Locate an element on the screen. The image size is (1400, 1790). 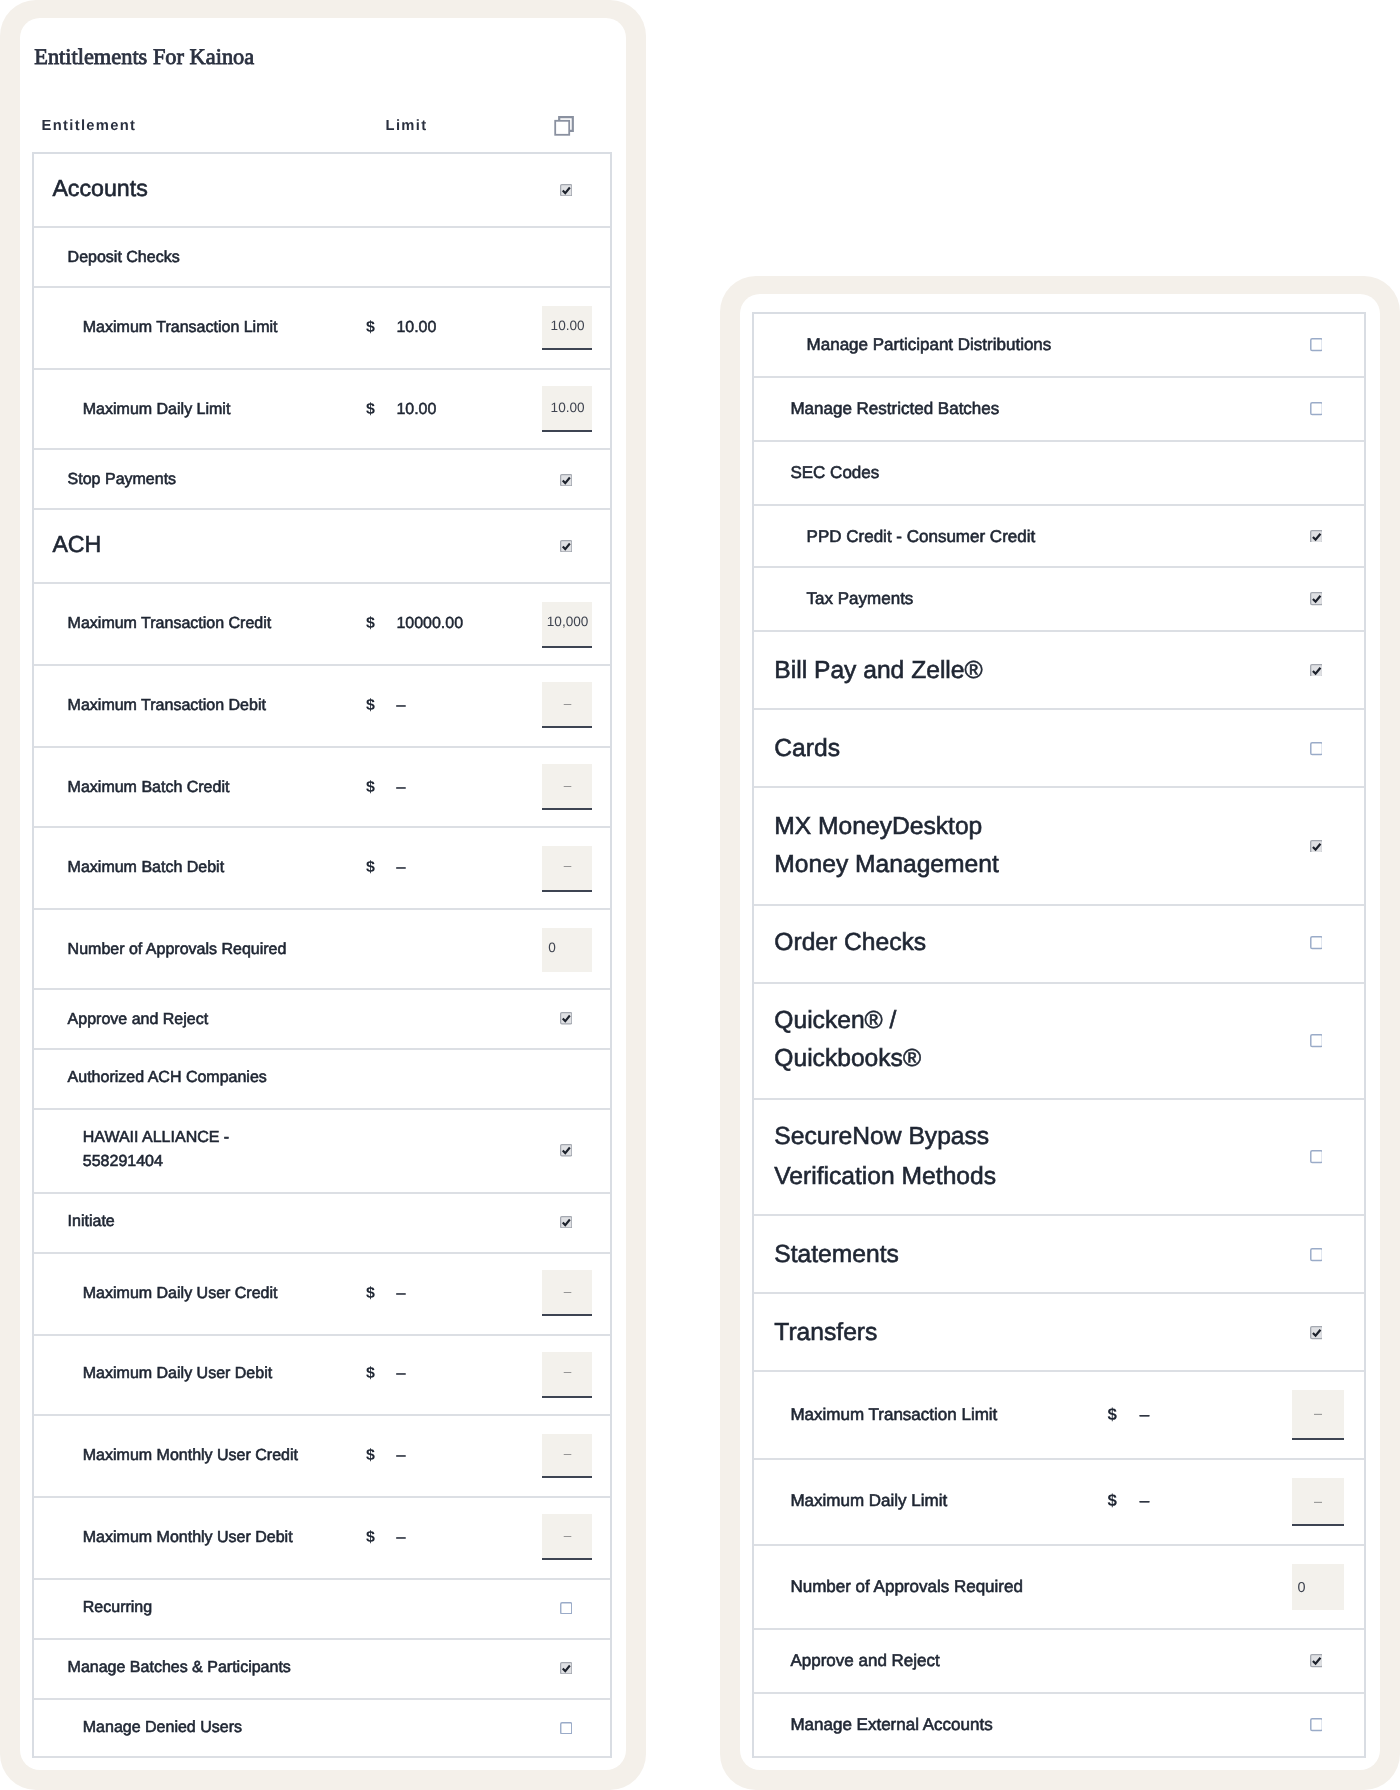
entitlement-label: Maximum Batch Credit is located at coordinates (148, 787).